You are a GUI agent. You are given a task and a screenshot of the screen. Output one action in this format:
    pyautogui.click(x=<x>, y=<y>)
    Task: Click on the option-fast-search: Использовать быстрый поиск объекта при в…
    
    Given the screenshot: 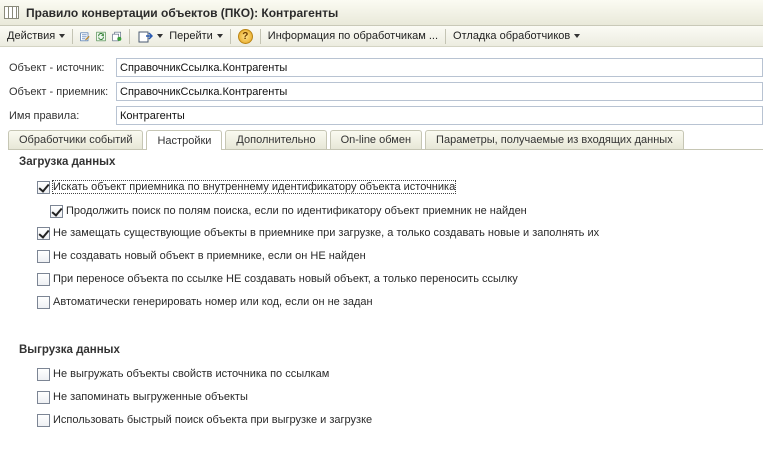 What is the action you would take?
    pyautogui.click(x=204, y=420)
    